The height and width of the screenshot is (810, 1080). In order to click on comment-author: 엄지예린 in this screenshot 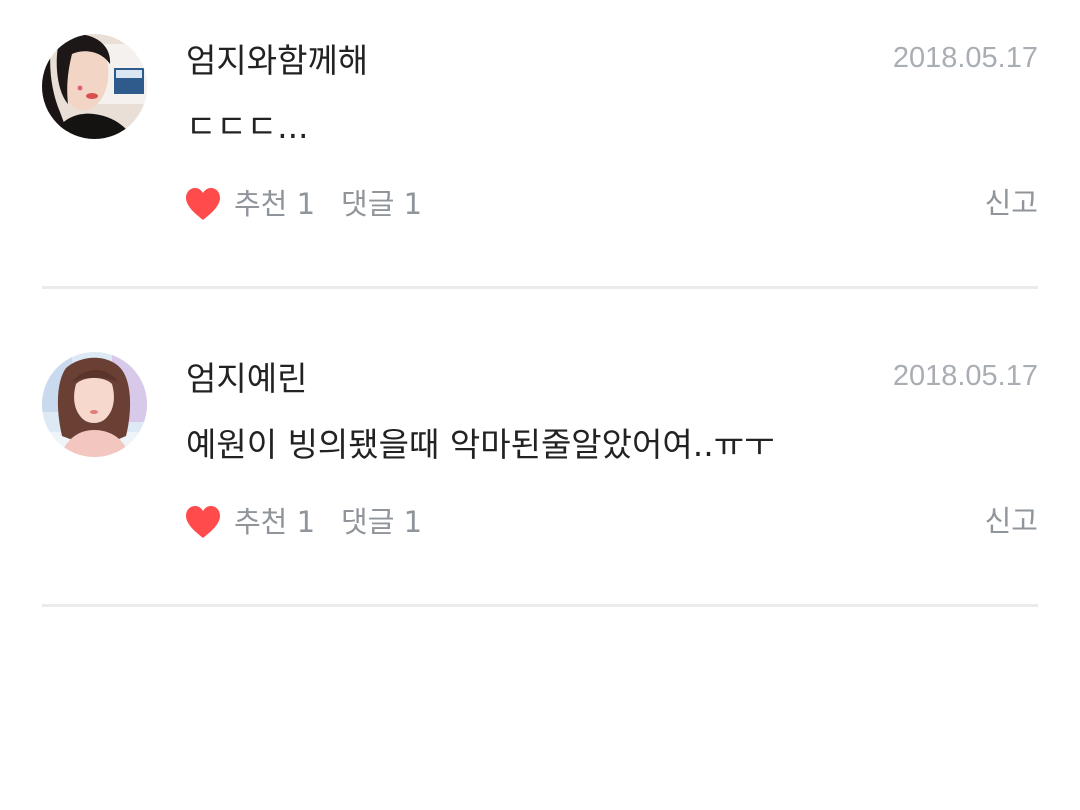, I will do `click(246, 379)`.